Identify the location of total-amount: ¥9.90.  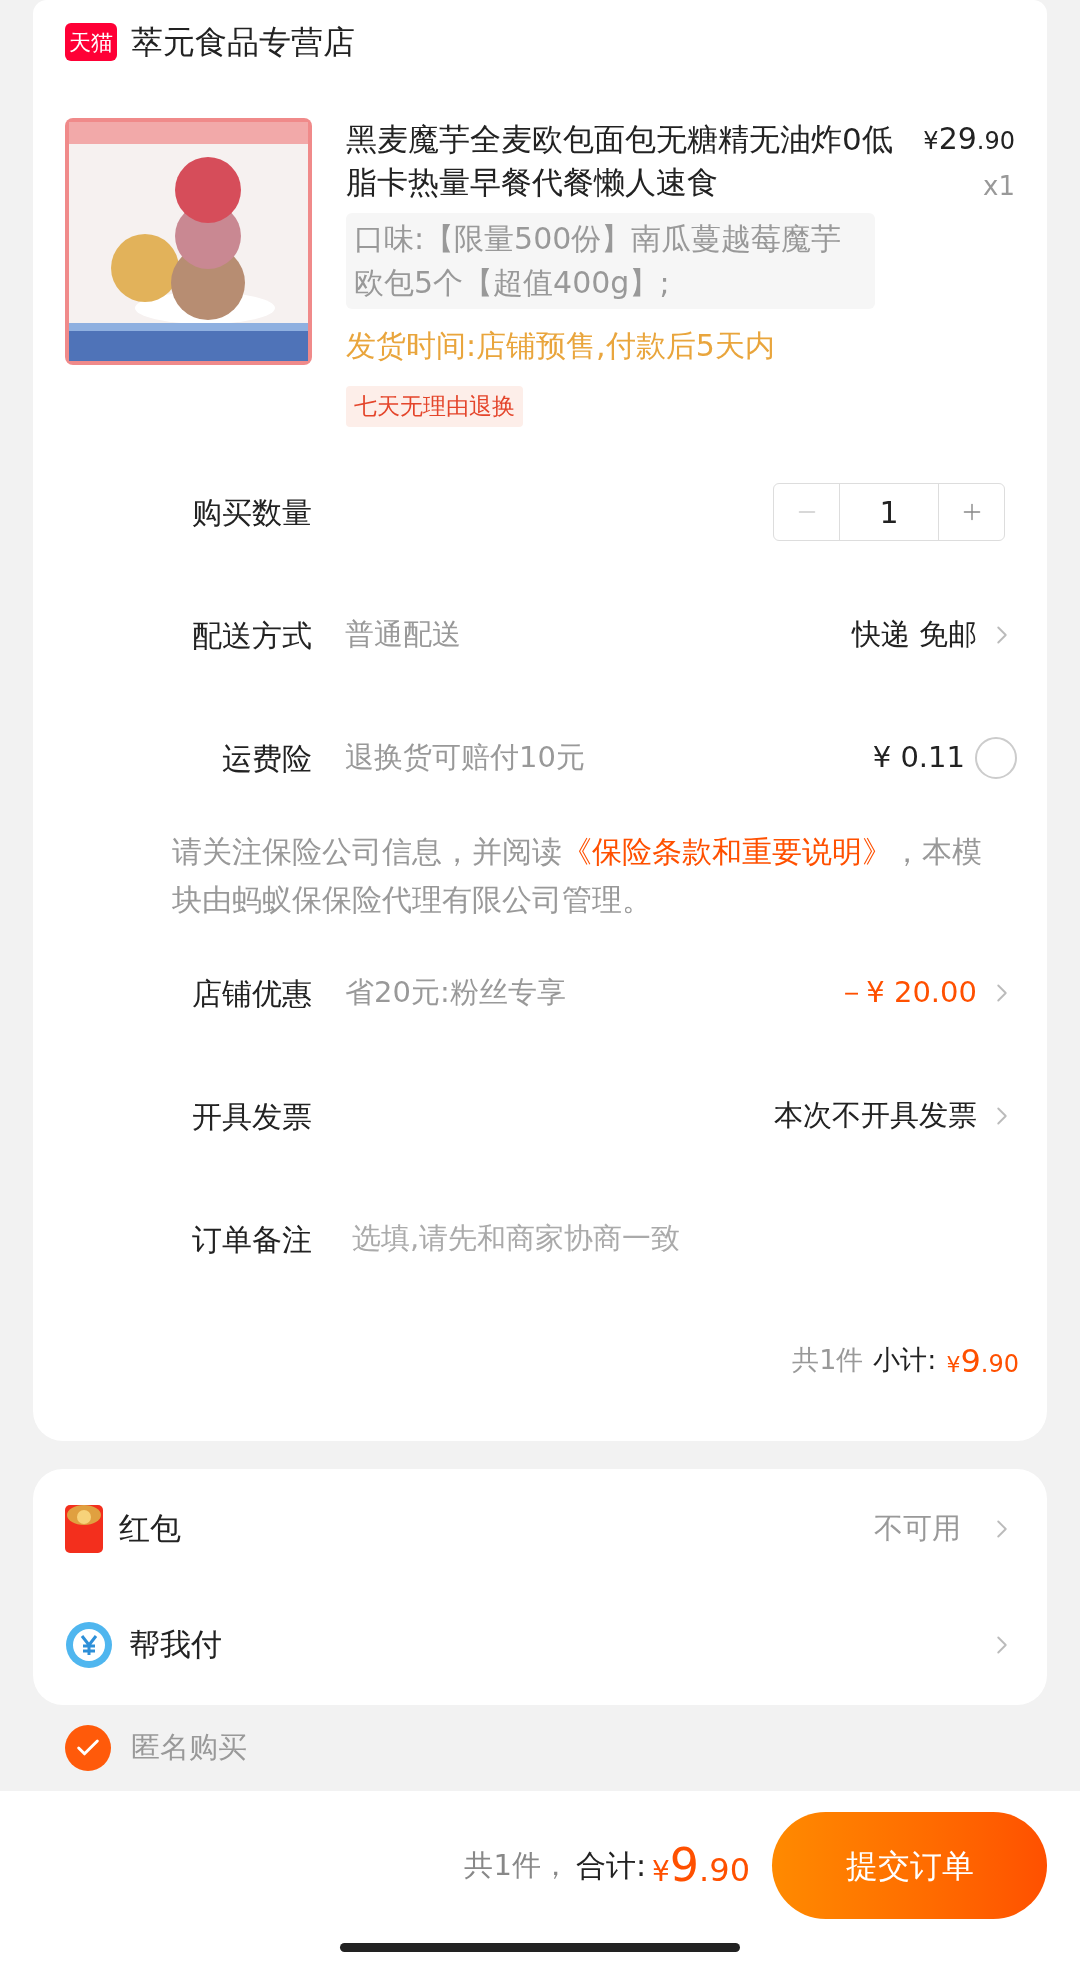
(701, 1865).